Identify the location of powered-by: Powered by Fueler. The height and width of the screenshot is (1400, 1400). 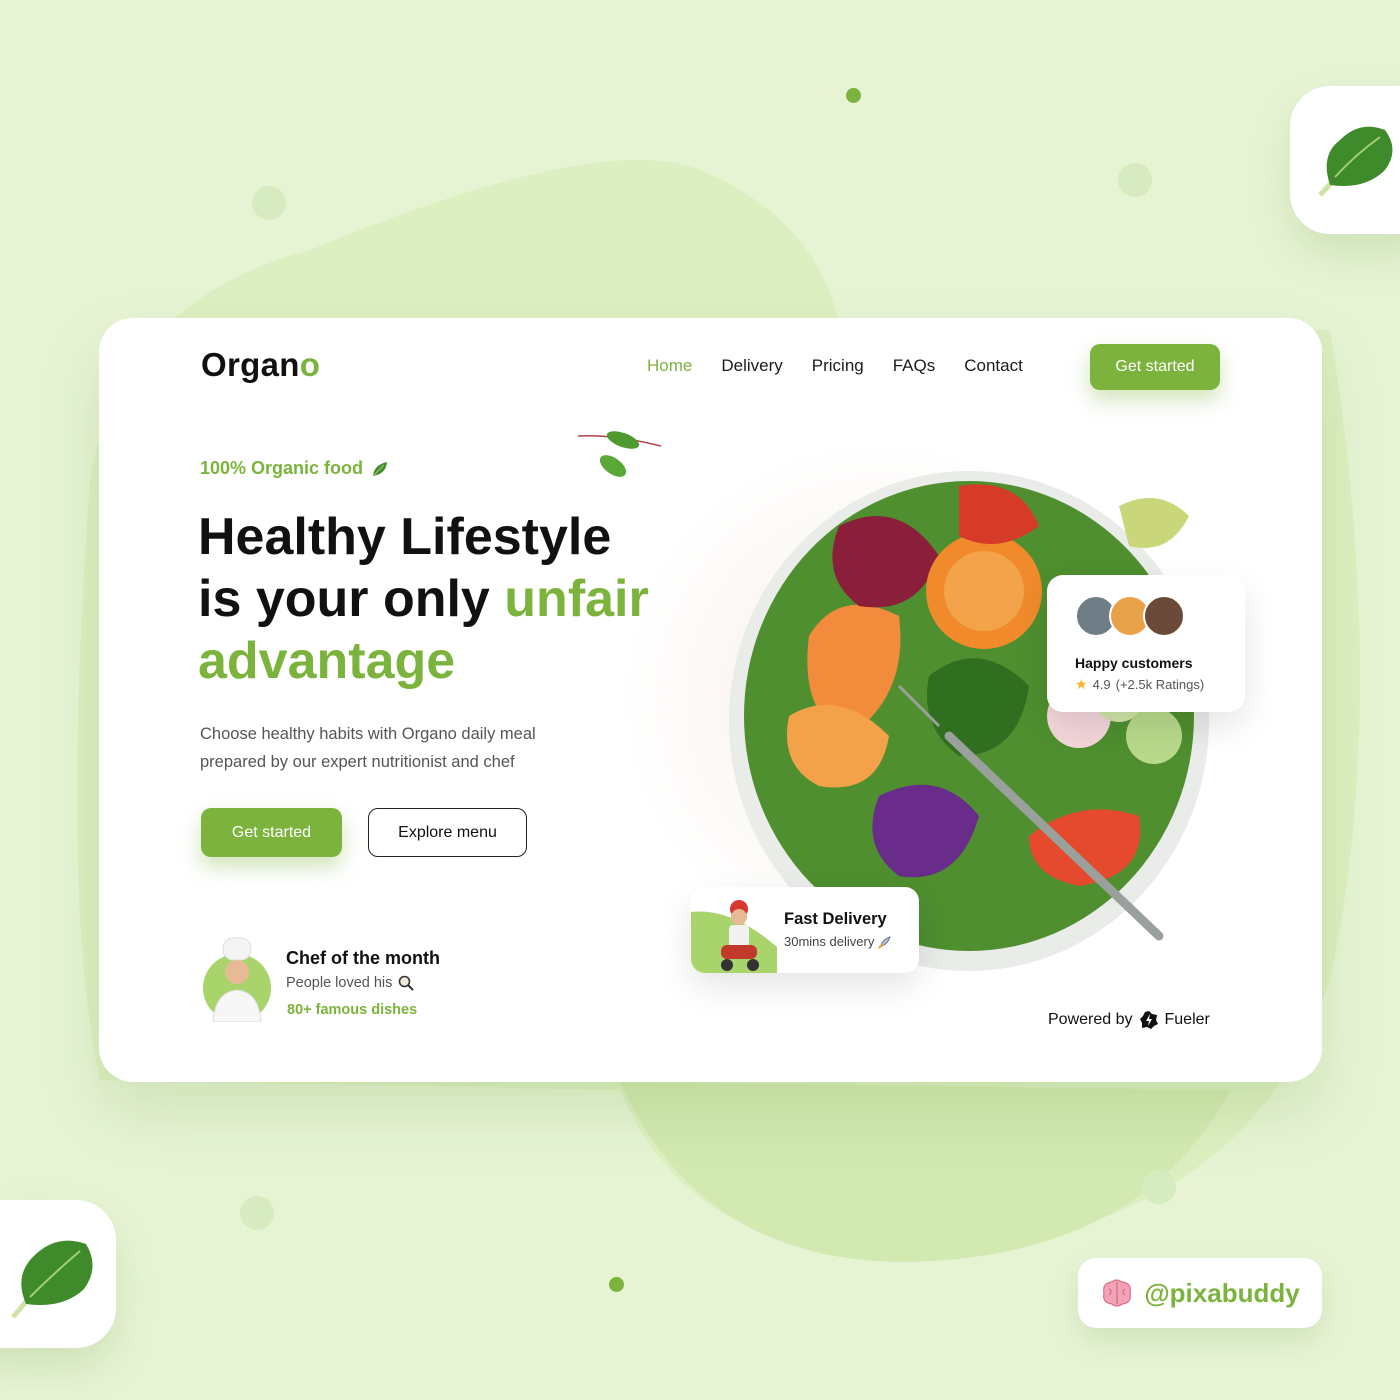
(1129, 1020).